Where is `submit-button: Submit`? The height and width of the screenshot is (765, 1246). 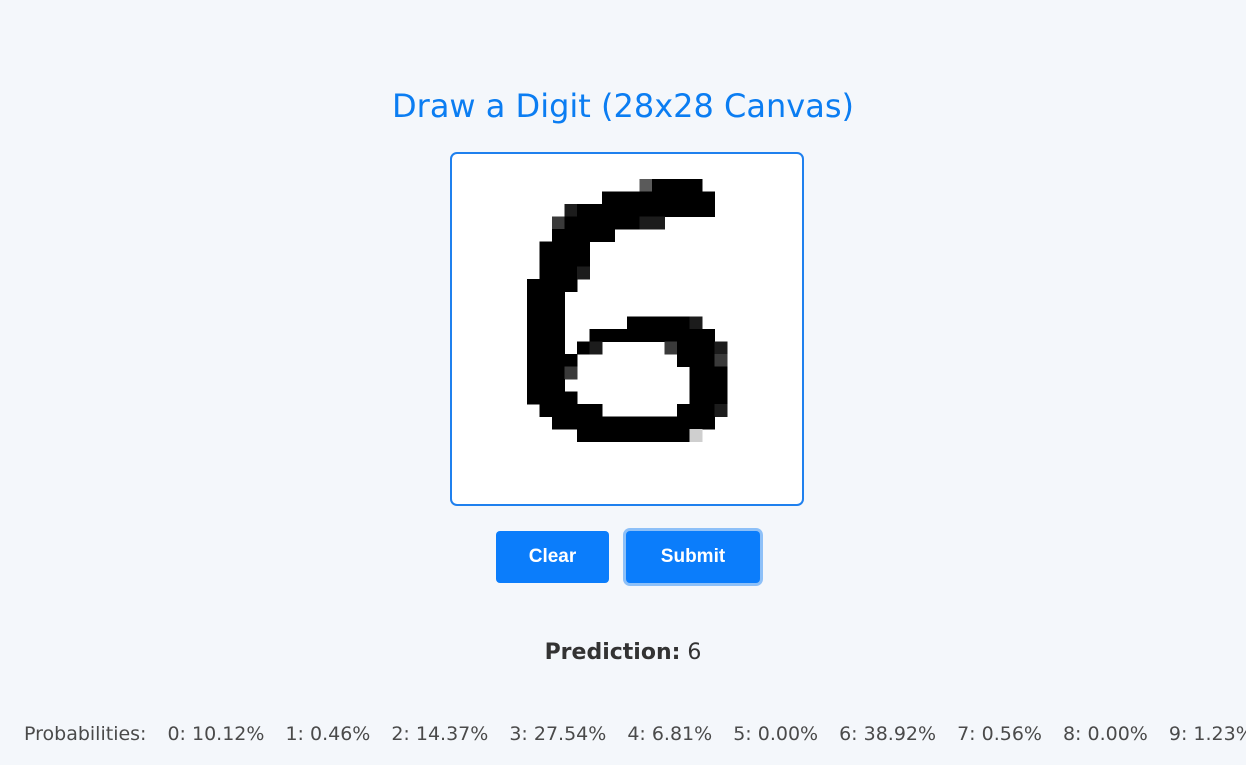
submit-button: Submit is located at coordinates (693, 557).